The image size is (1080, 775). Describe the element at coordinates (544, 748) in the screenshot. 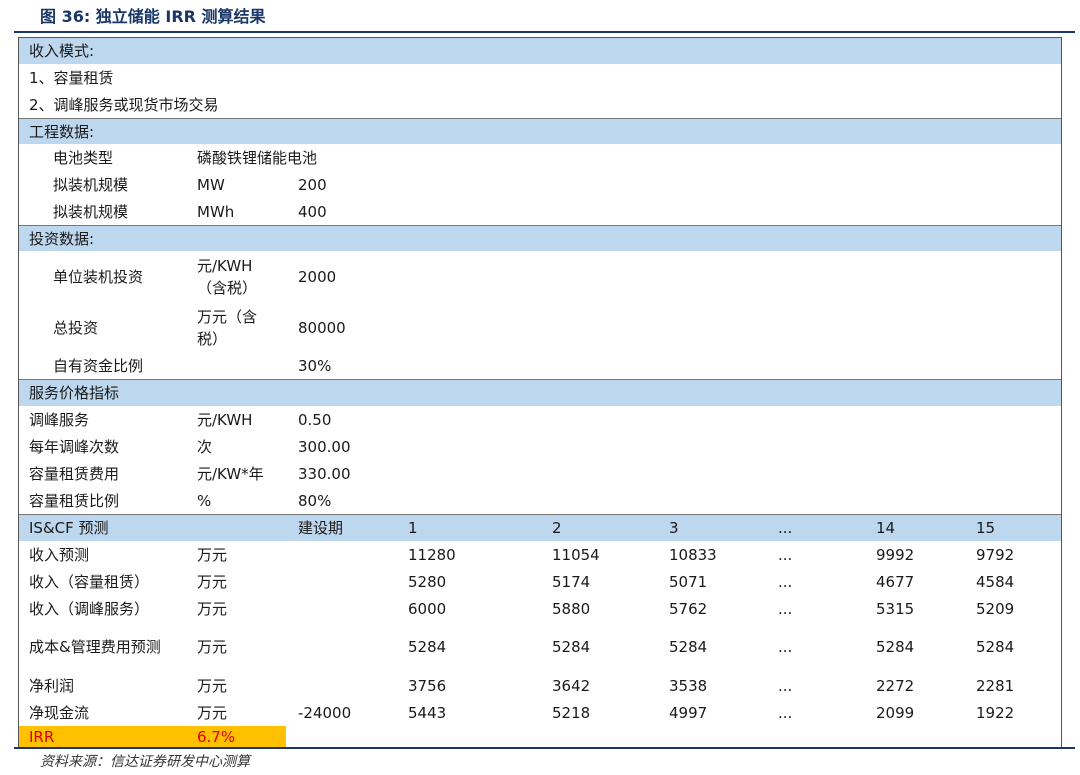

I see `bottom-rule` at that location.